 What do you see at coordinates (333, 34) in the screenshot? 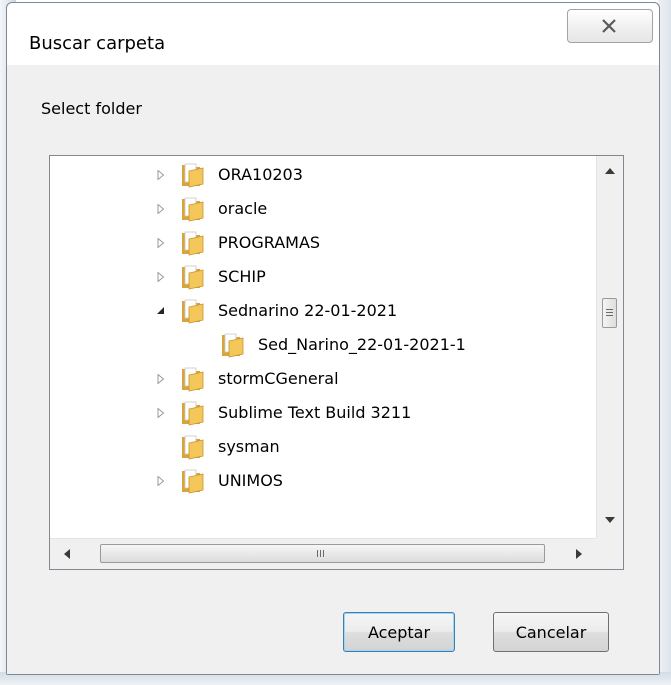
I see `title-bar: Buscar carpeta` at bounding box center [333, 34].